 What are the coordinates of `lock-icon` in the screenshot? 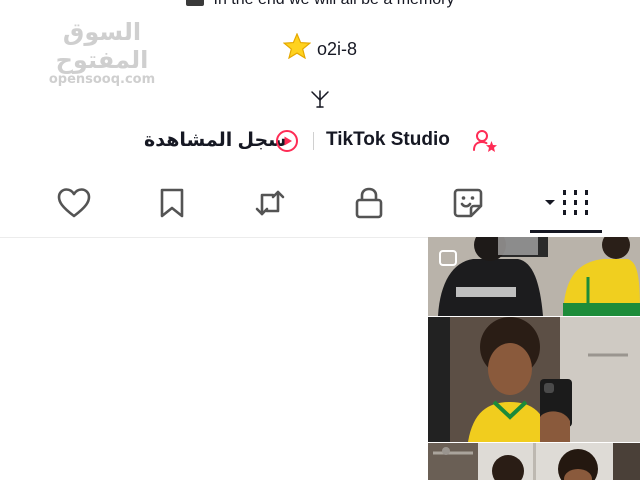 It's located at (369, 205).